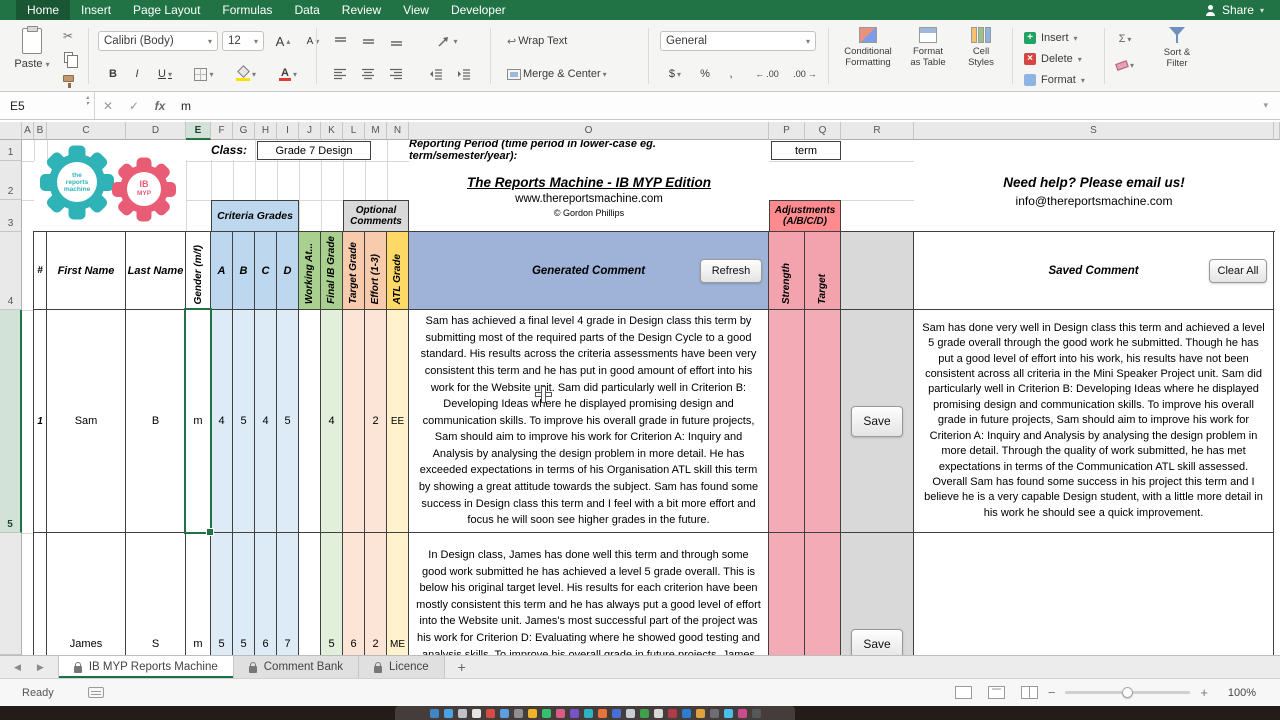  I want to click on sheet-tab-reports-machine: IB MYP Reports Machine, so click(145, 667).